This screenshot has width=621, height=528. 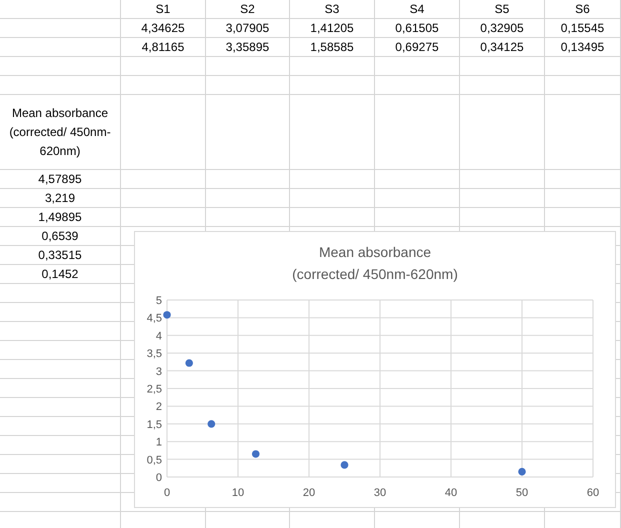 What do you see at coordinates (154, 318) in the screenshot?
I see `axis-label: 4,5` at bounding box center [154, 318].